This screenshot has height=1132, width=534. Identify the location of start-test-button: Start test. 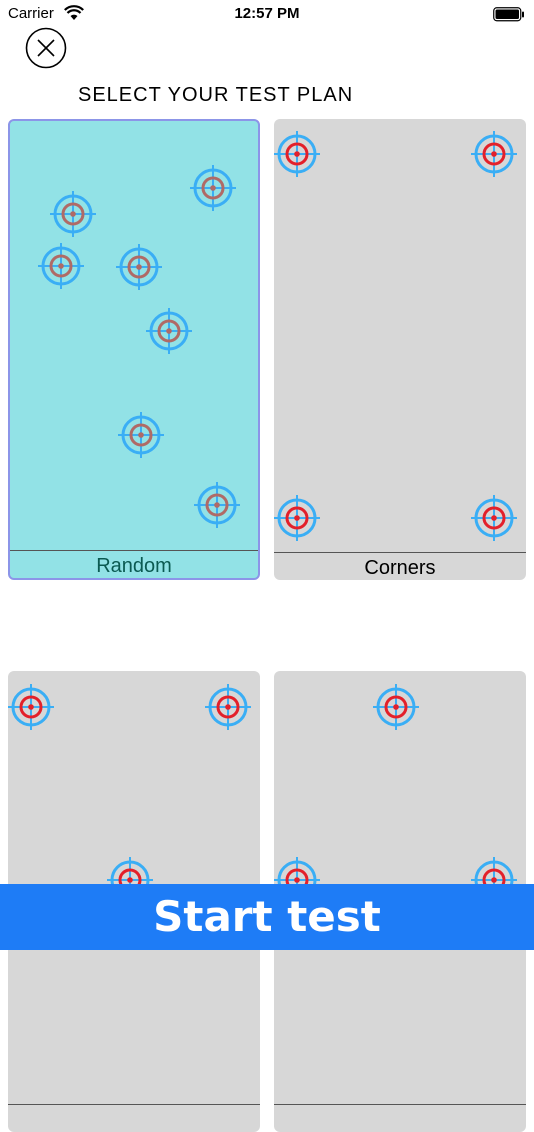
(267, 917).